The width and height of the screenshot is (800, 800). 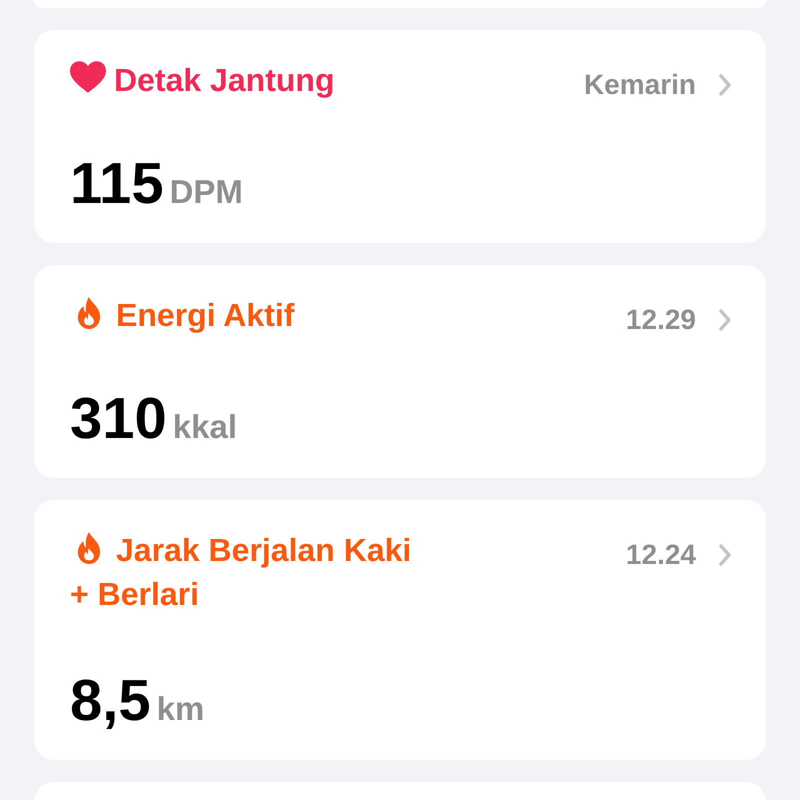 What do you see at coordinates (241, 572) in the screenshot?
I see `card-title: Jarak Berjalan Kaki + Berlari` at bounding box center [241, 572].